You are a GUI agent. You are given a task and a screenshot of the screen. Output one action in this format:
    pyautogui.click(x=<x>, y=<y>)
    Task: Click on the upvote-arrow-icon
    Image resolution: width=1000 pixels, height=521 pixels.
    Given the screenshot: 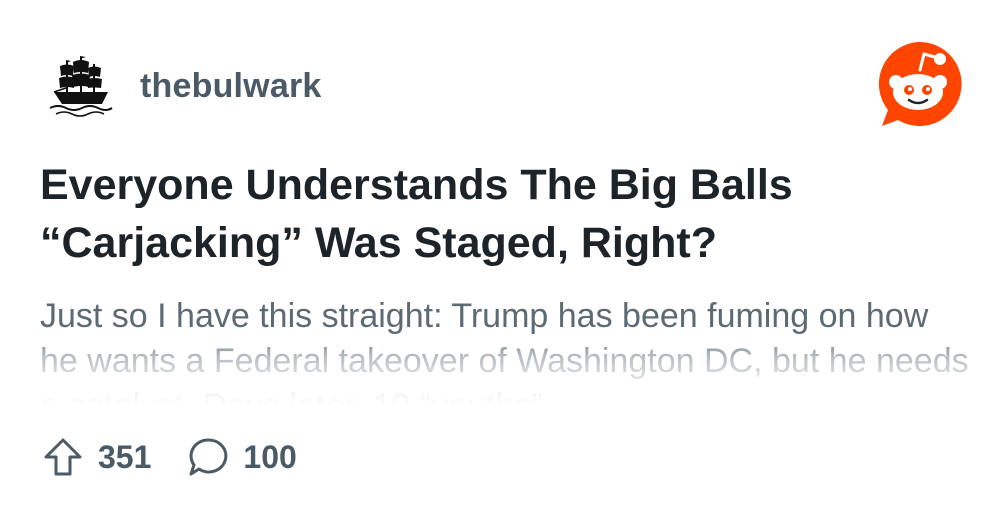 What is the action you would take?
    pyautogui.click(x=63, y=457)
    